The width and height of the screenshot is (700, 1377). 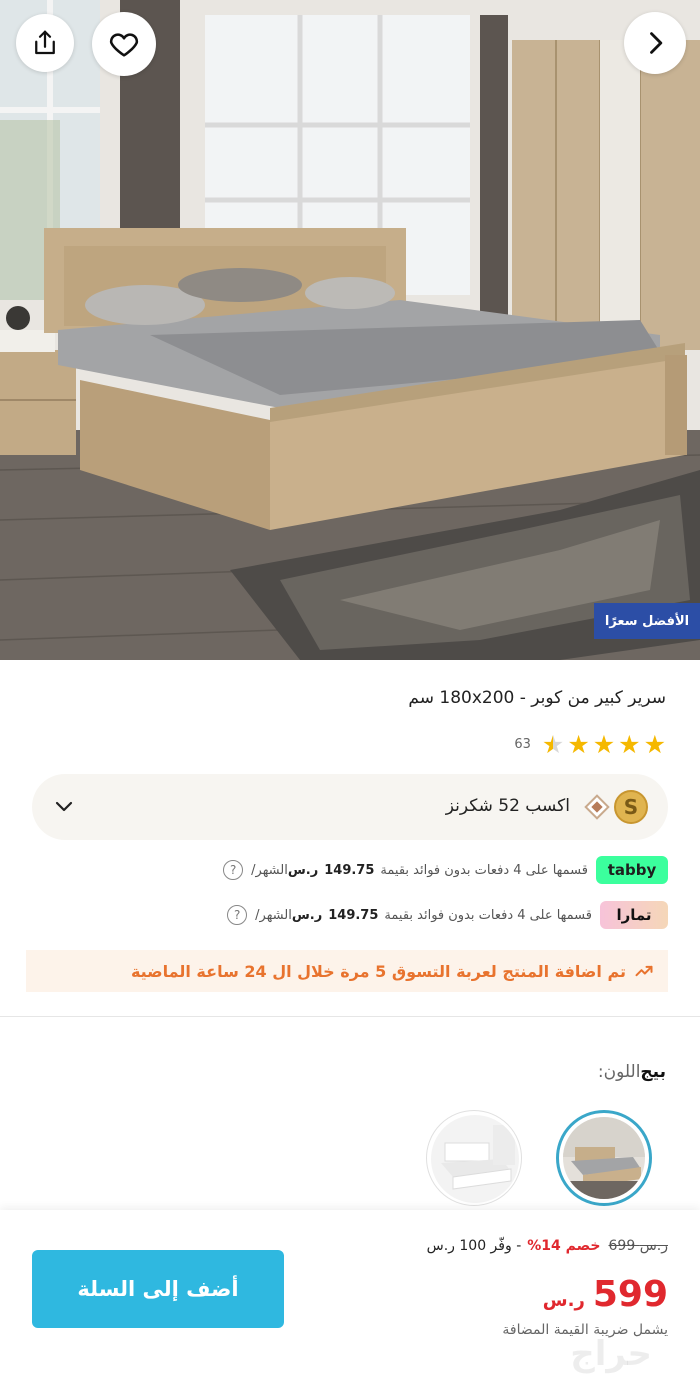 What do you see at coordinates (522, 744) in the screenshot?
I see `rating-count: 63` at bounding box center [522, 744].